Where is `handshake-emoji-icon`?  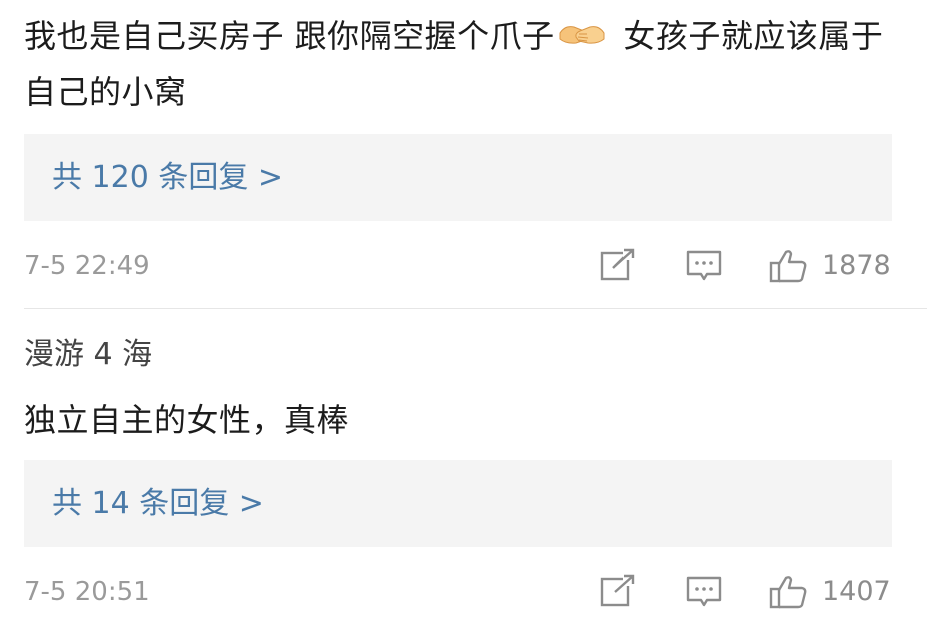 handshake-emoji-icon is located at coordinates (582, 28).